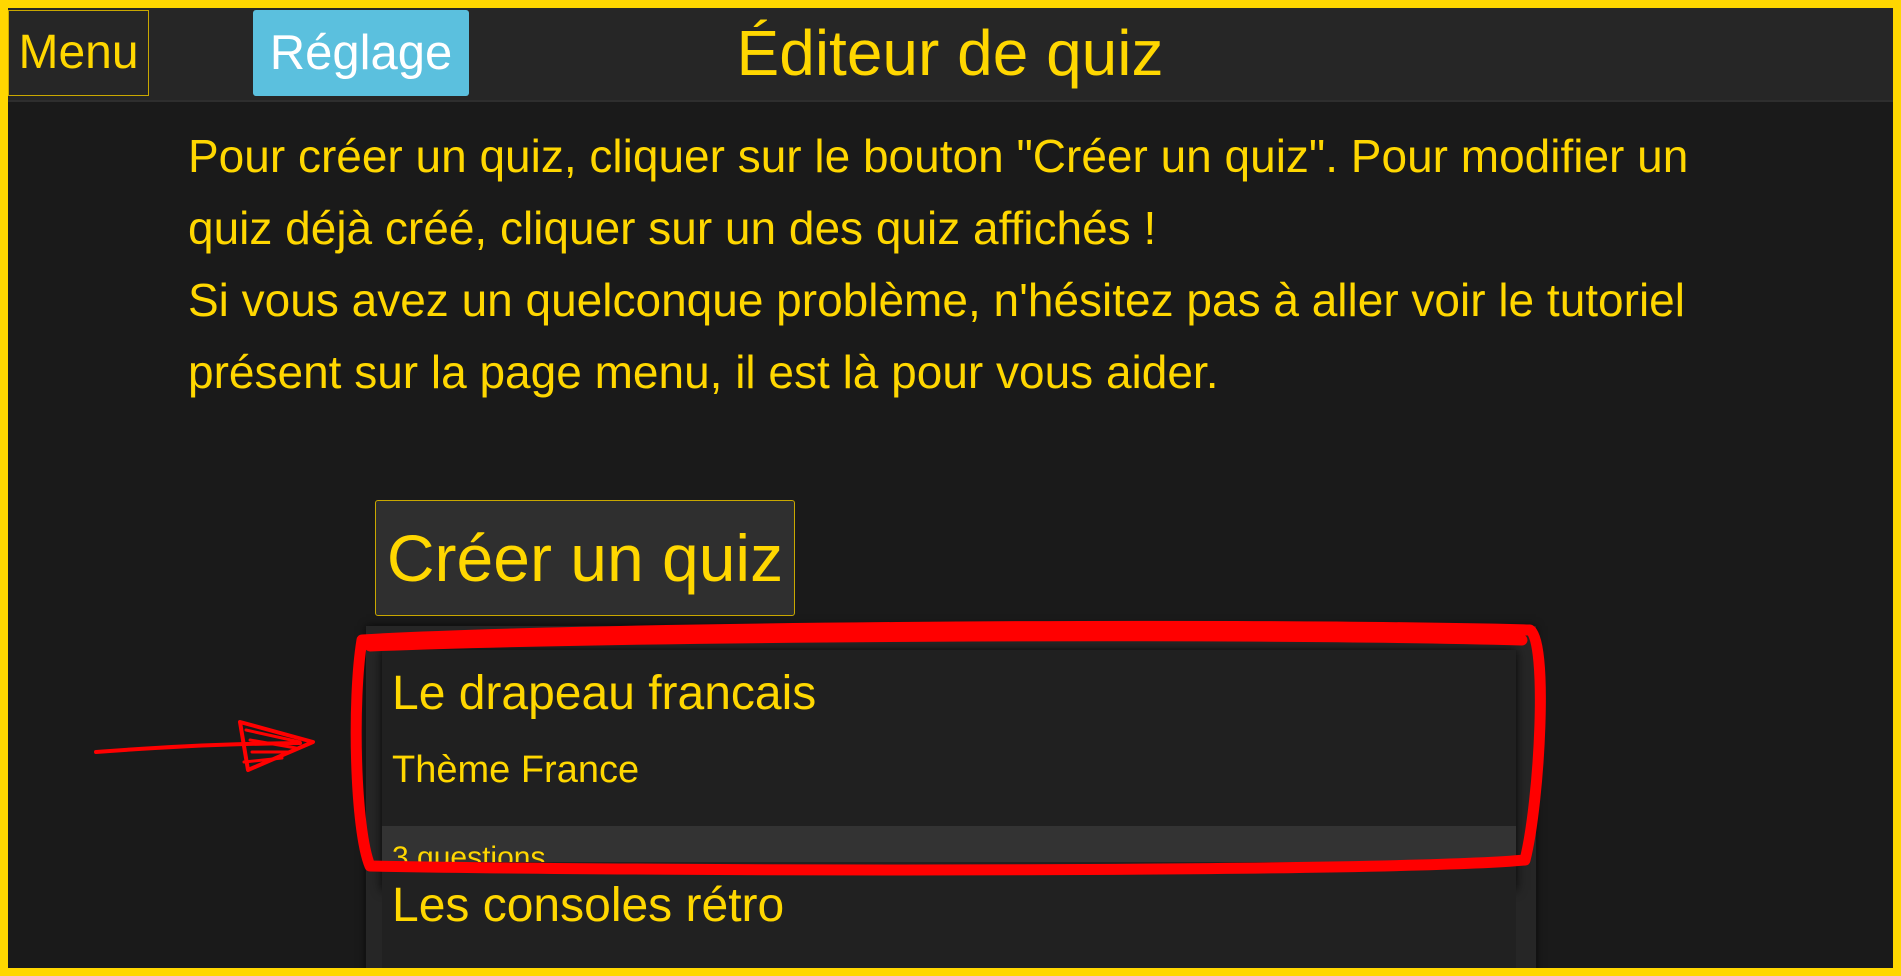  What do you see at coordinates (585, 558) in the screenshot?
I see `create-quiz-button: Créer un quiz` at bounding box center [585, 558].